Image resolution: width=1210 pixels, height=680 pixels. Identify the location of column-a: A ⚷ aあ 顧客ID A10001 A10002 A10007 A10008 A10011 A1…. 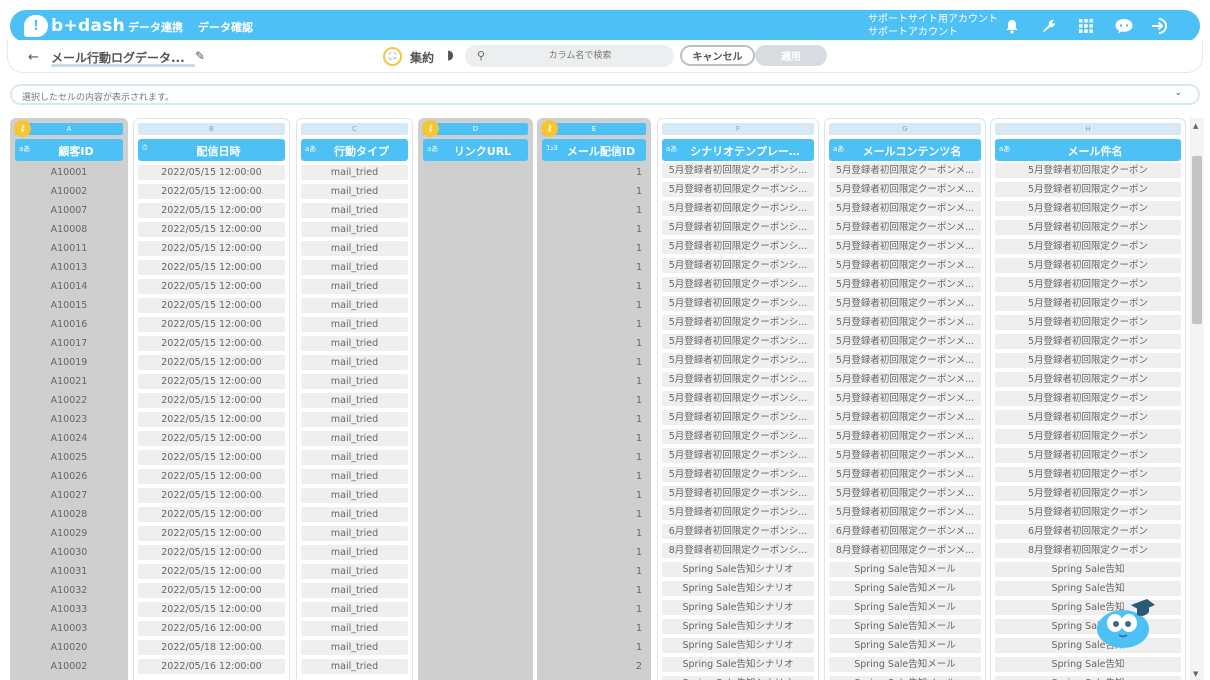
(69, 399).